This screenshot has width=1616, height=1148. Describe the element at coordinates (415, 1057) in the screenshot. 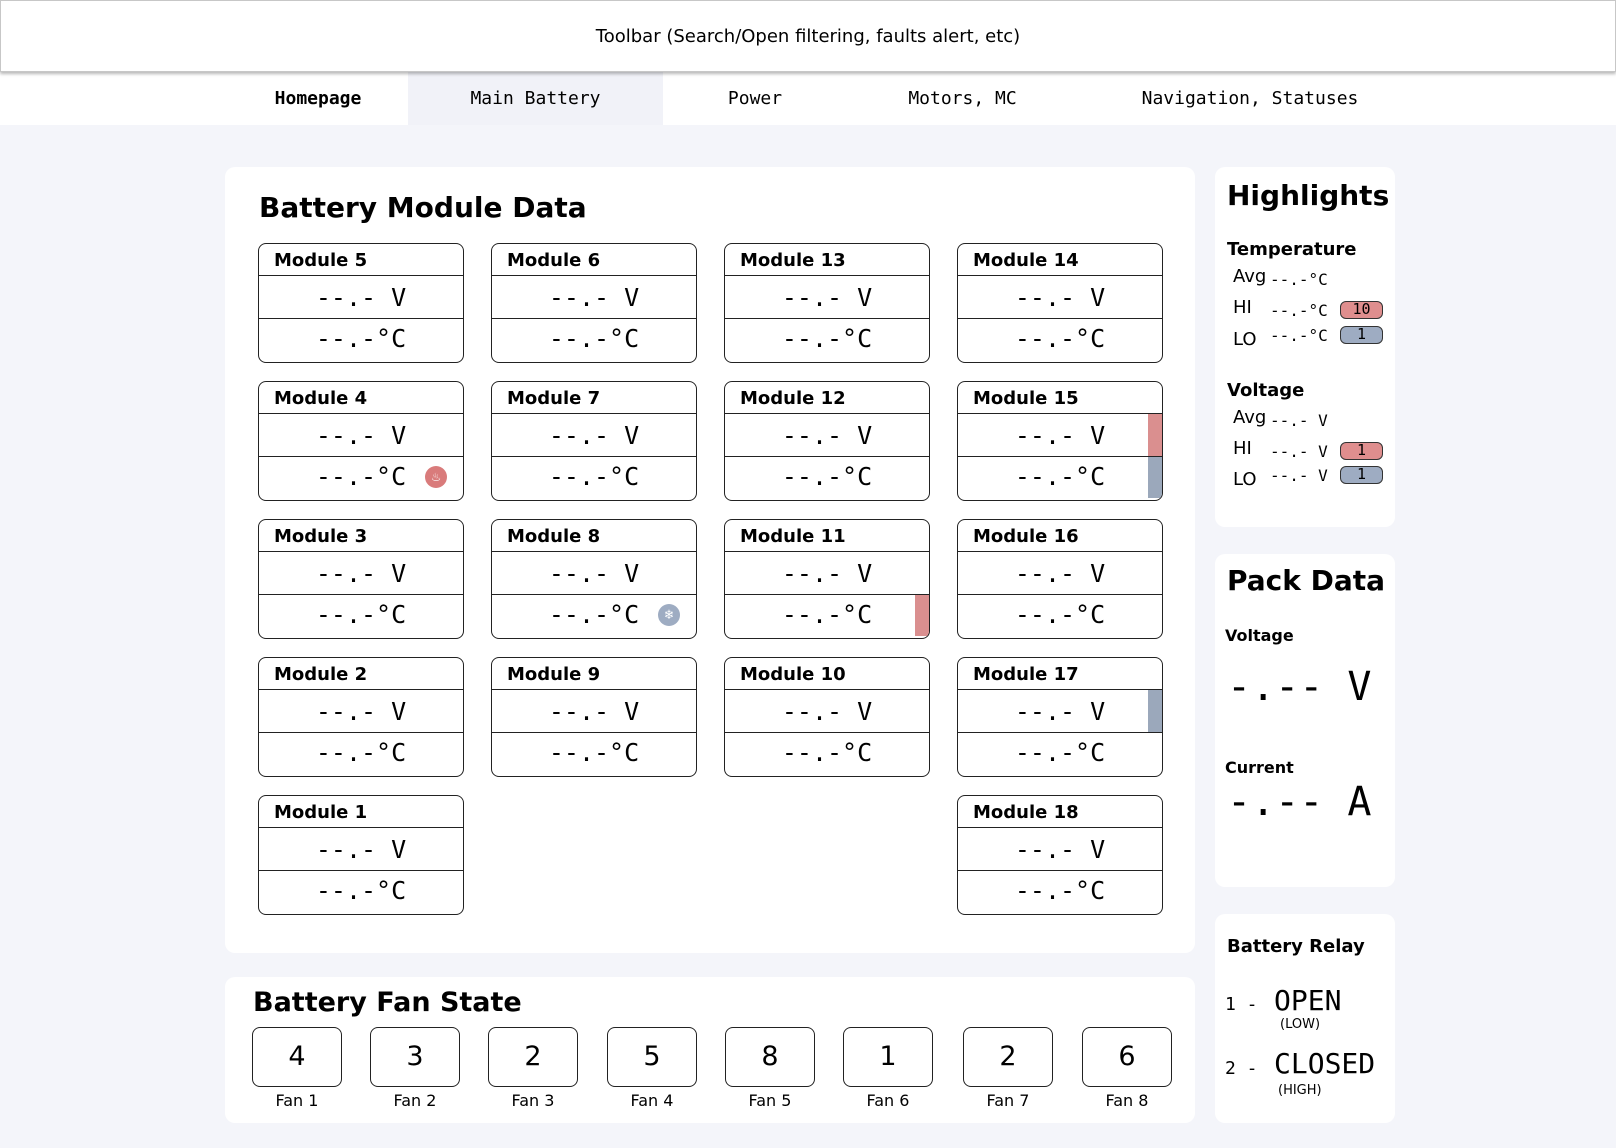

I see `fan-state-box: 3` at that location.